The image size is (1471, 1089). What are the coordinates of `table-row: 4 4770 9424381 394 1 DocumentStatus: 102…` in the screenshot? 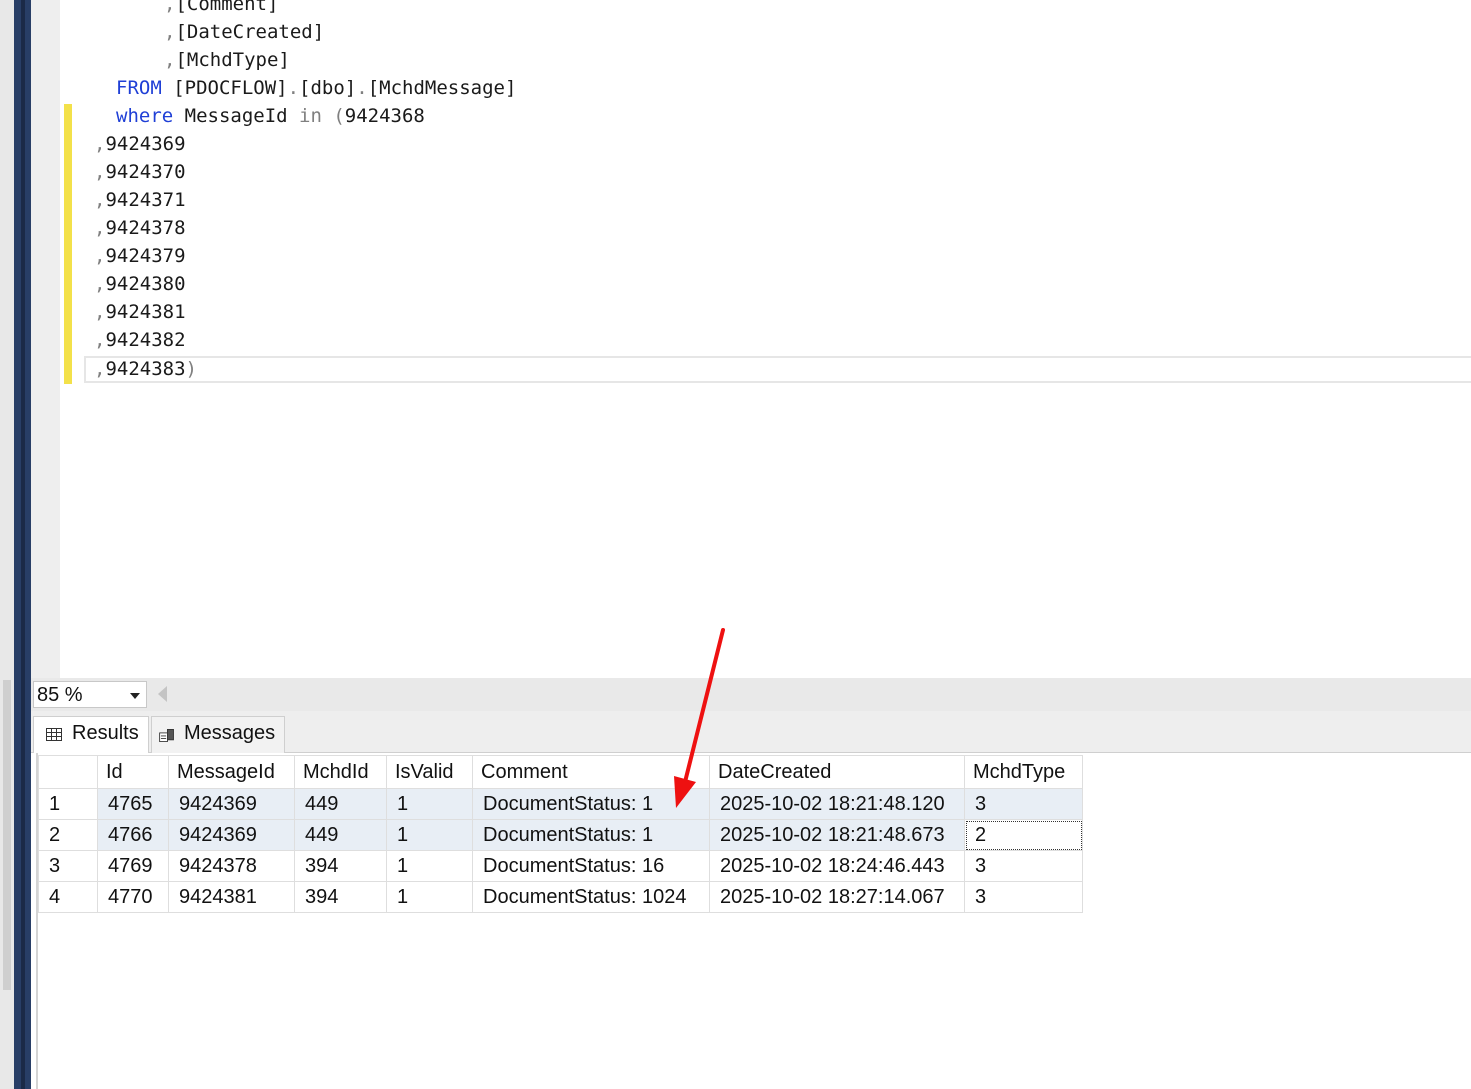 It's located at (560, 897).